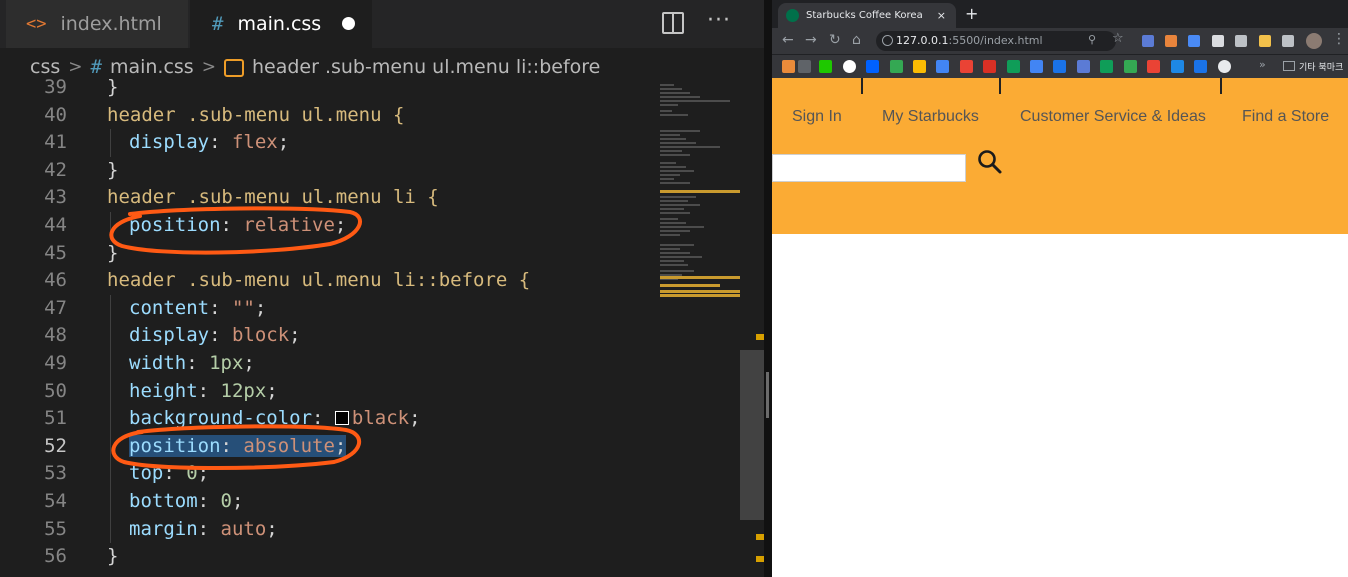 This screenshot has width=1348, height=577. What do you see at coordinates (348, 23) in the screenshot?
I see `unsaved-dot-icon` at bounding box center [348, 23].